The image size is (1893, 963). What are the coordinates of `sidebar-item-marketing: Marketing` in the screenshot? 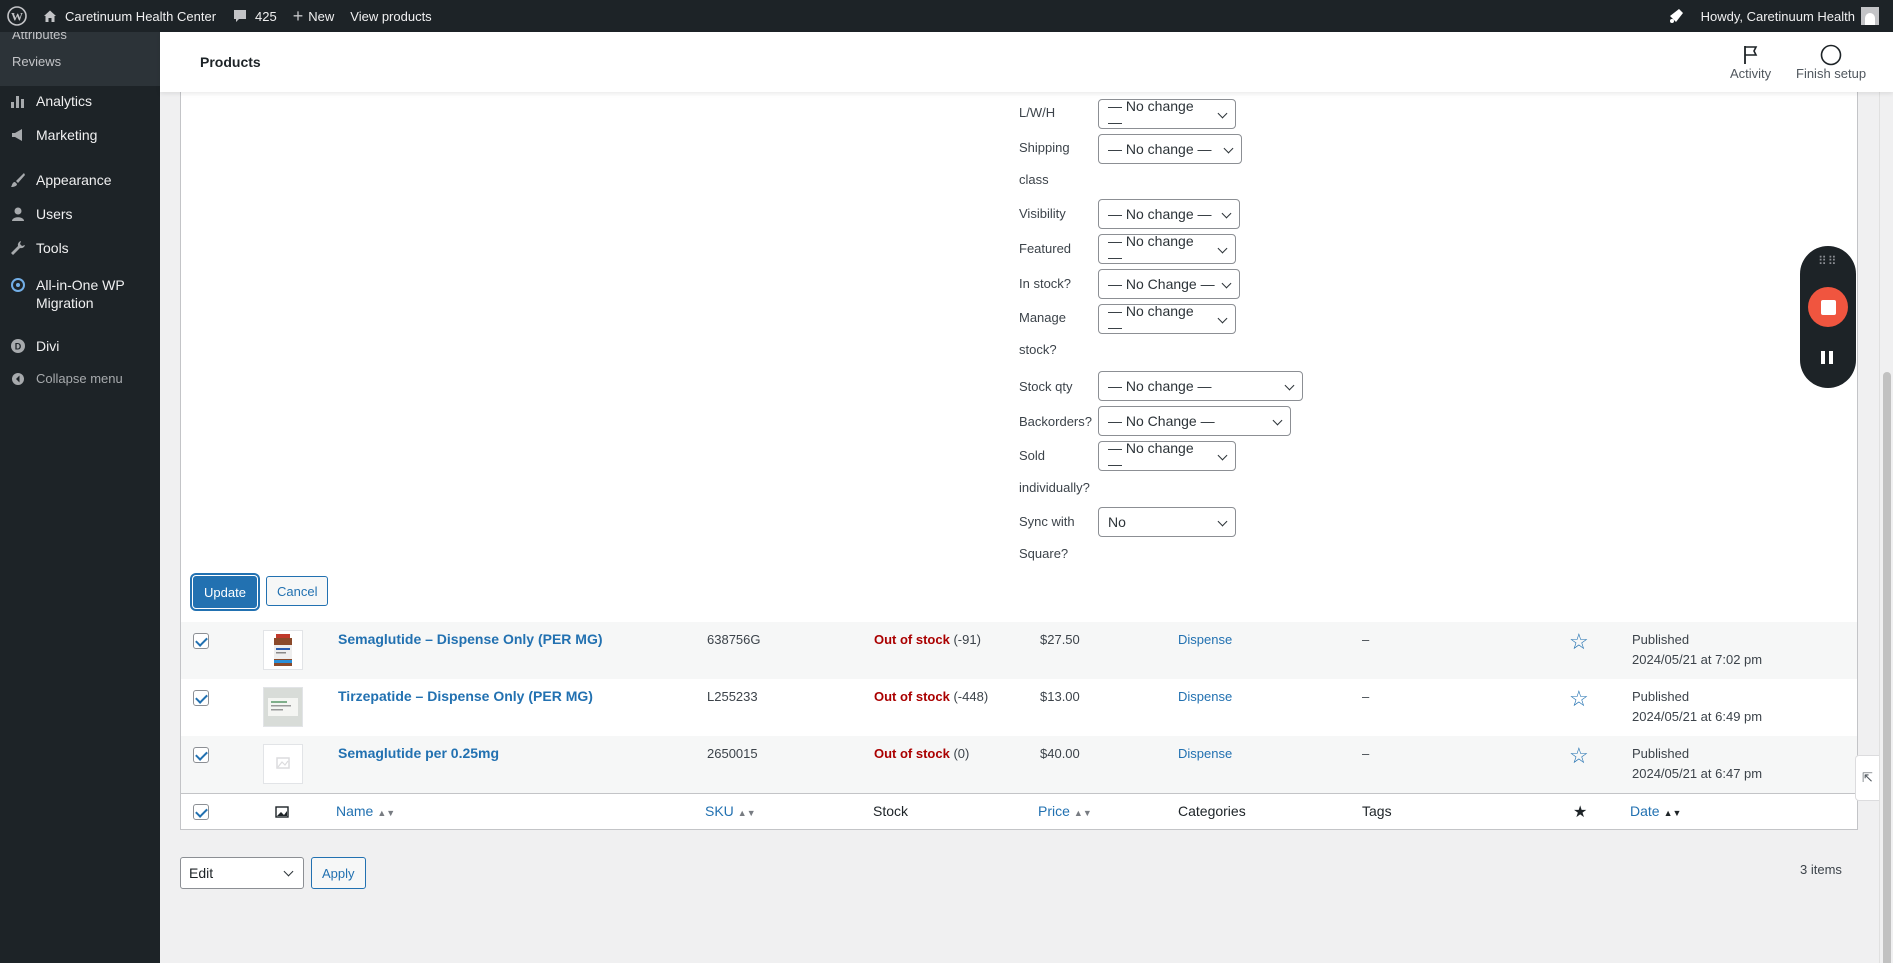 It's located at (80, 135).